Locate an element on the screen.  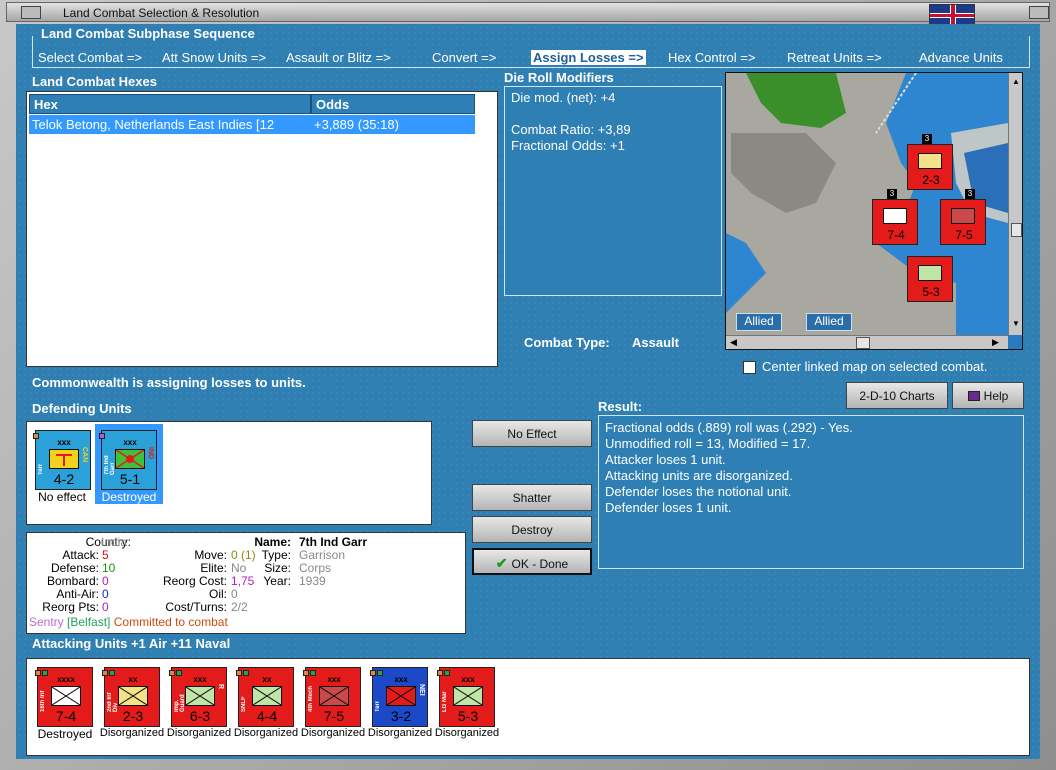
name-key: Name: is located at coordinates (272, 542).